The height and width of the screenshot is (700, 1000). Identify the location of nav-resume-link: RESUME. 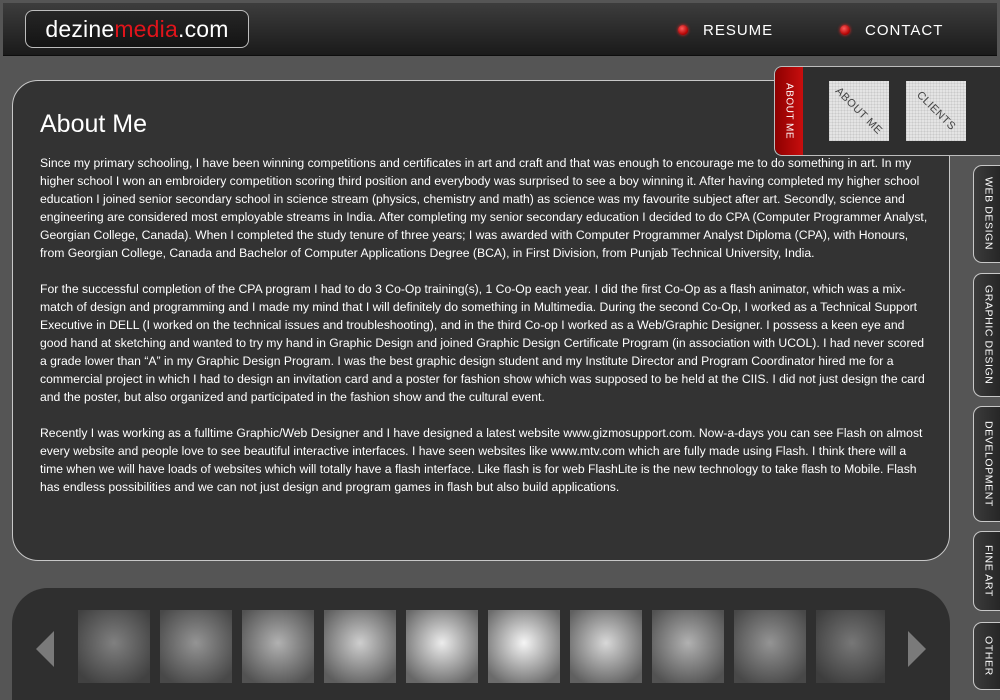
(725, 30).